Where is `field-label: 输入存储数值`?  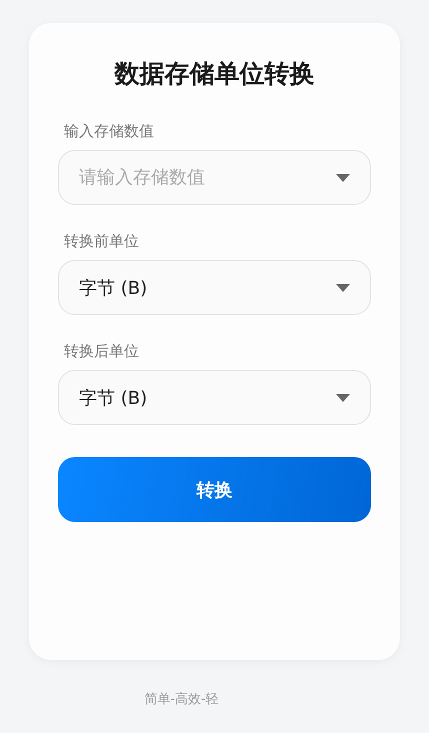
field-label: 输入存储数值 is located at coordinates (109, 131).